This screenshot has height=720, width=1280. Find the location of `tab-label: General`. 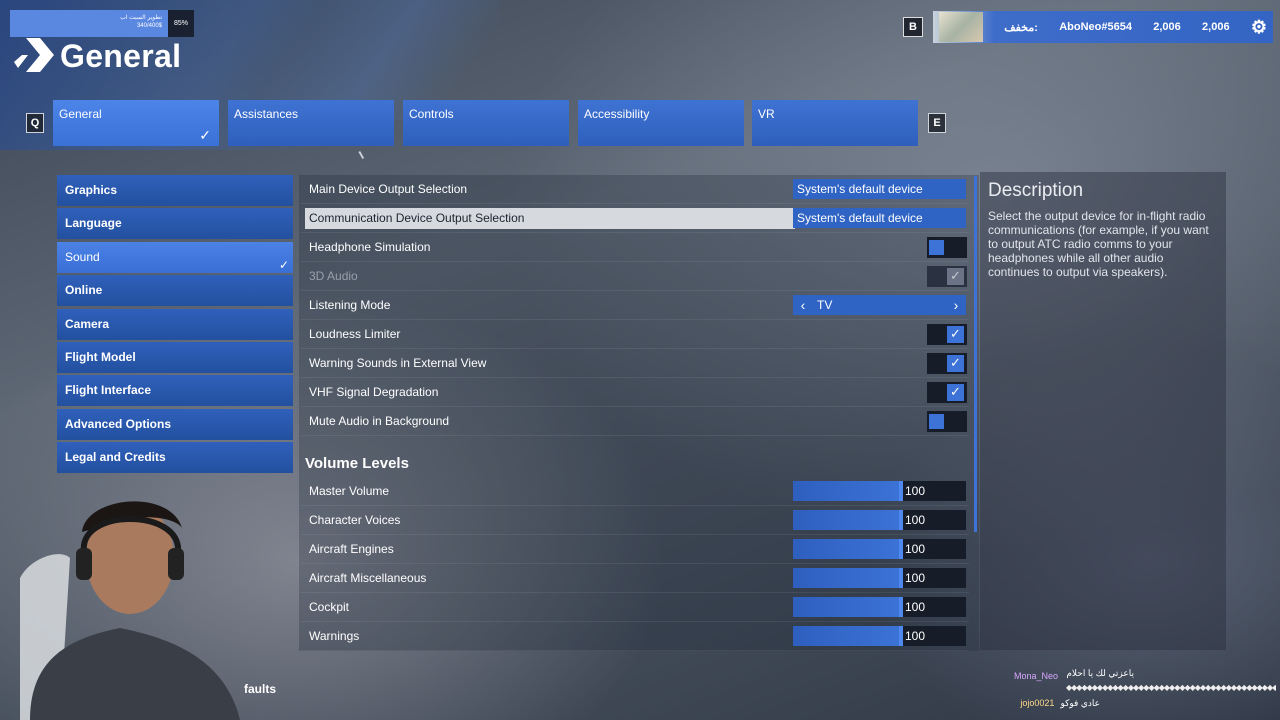

tab-label: General is located at coordinates (80, 114).